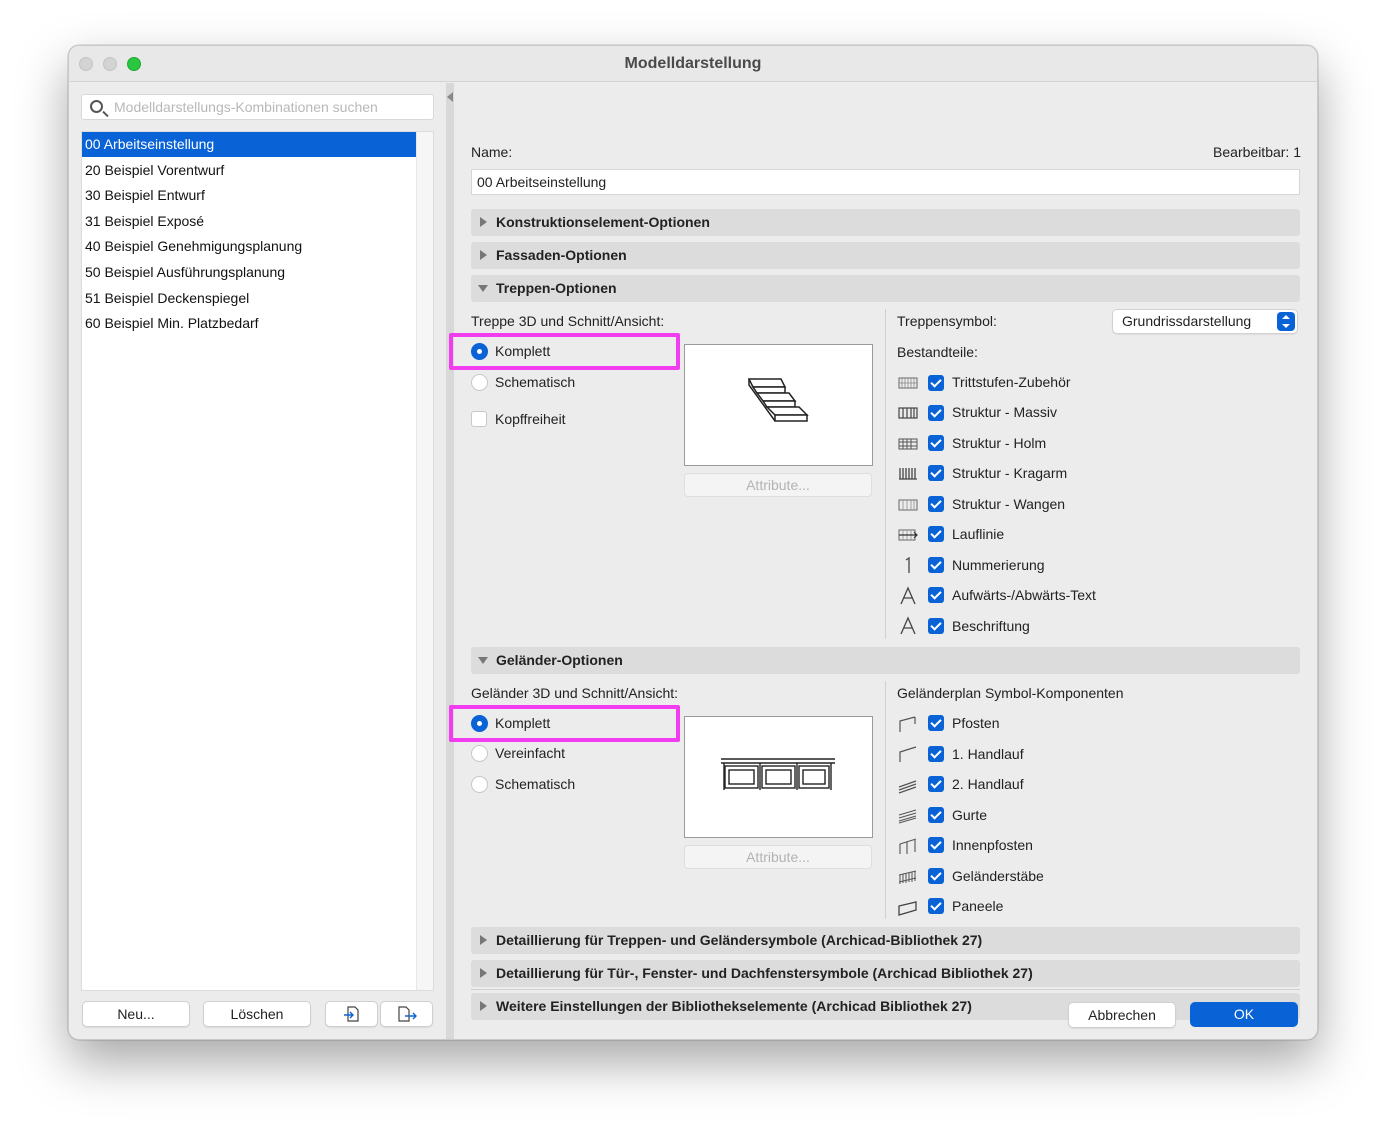 This screenshot has height=1130, width=1386. Describe the element at coordinates (885, 255) in the screenshot. I see `section-facade: Fassaden-Optionen` at that location.